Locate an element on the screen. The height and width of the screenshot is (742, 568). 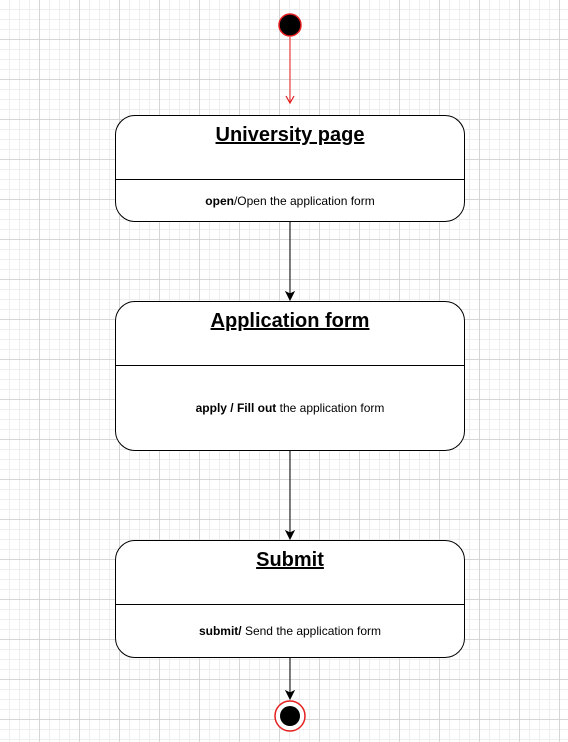
state-action: open/Open the application form is located at coordinates (290, 200).